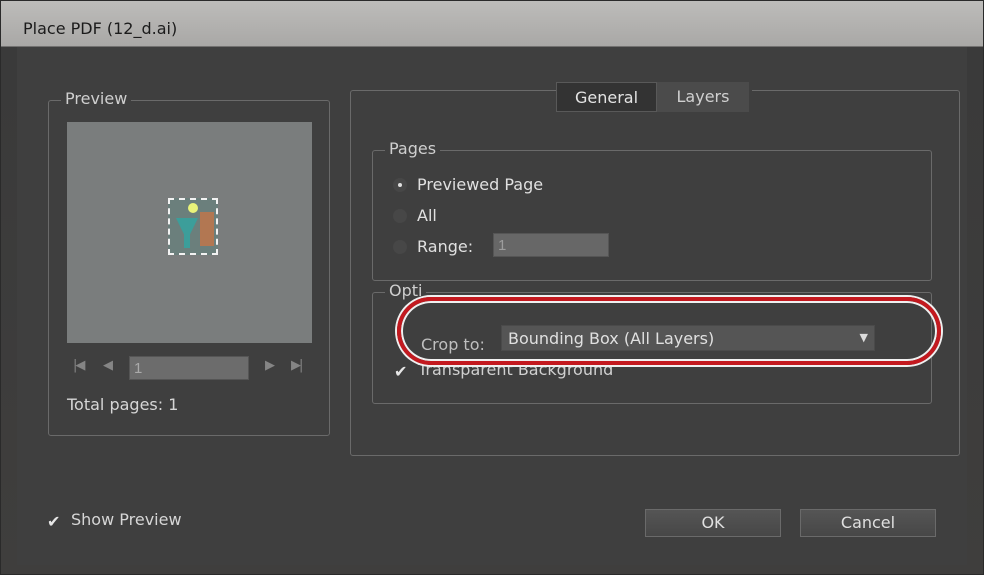 This screenshot has height=575, width=984. What do you see at coordinates (297, 365) in the screenshot?
I see `last-page-icon: ▶|` at bounding box center [297, 365].